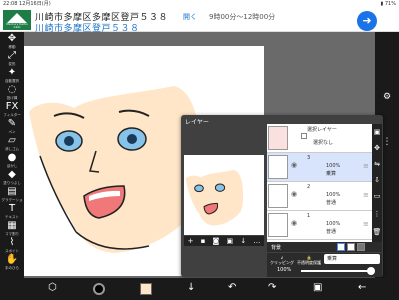 Image resolution: width=399 pixels, height=300 pixels. I want to click on flip-icon: ⇋, so click(377, 164).